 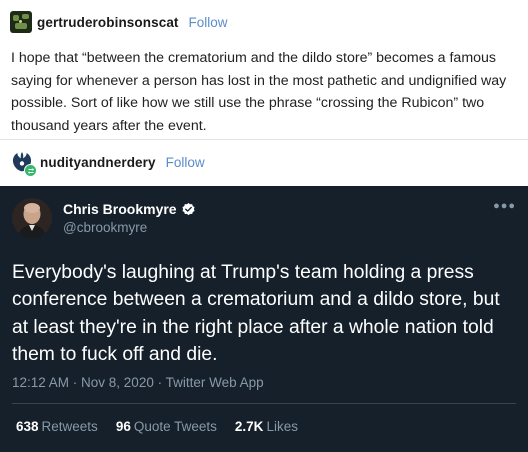 I want to click on tweet-stats: 638 Retweets 96 Quote Tweets 2.7K Likes, so click(x=166, y=426).